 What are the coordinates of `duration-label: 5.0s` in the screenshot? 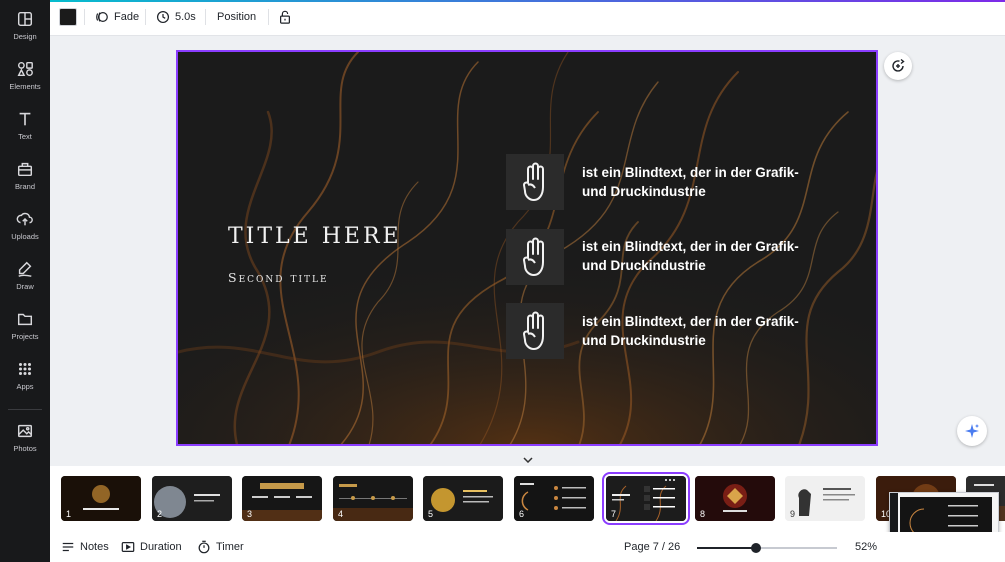 It's located at (185, 16).